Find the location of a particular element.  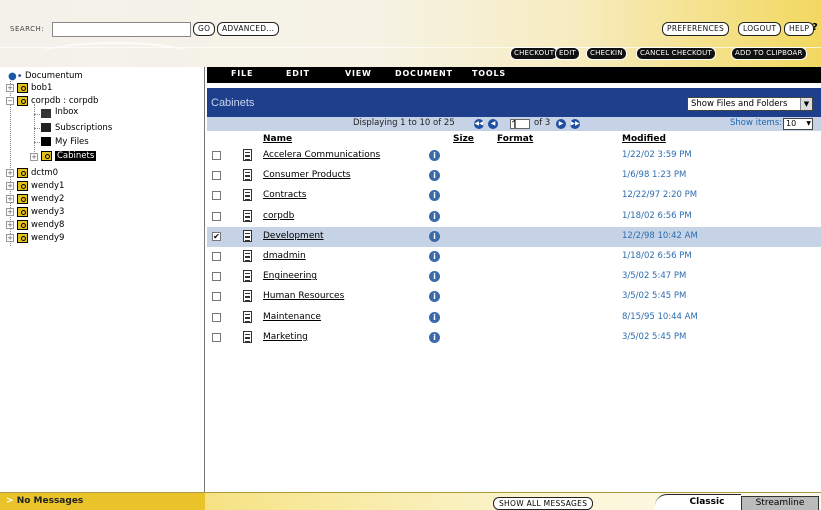

row-name-link: Accelera Communications is located at coordinates (321, 155).